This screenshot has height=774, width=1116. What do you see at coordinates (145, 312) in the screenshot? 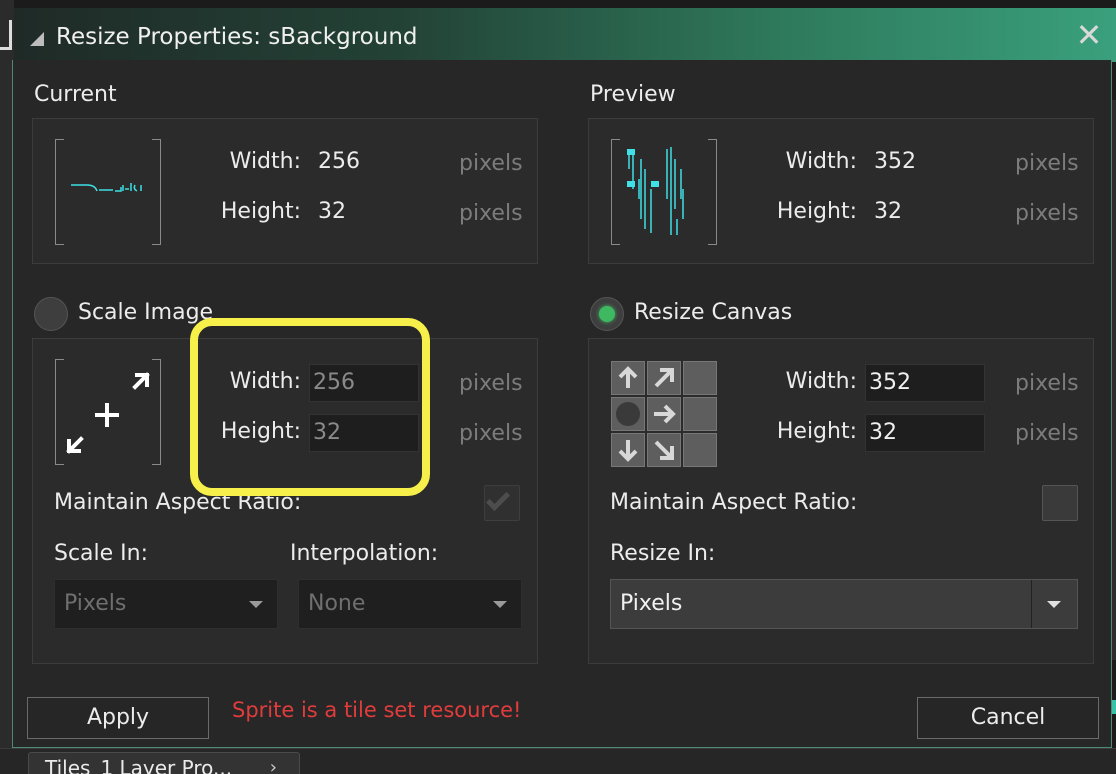
I see `scale-image-label: Scale Image` at bounding box center [145, 312].